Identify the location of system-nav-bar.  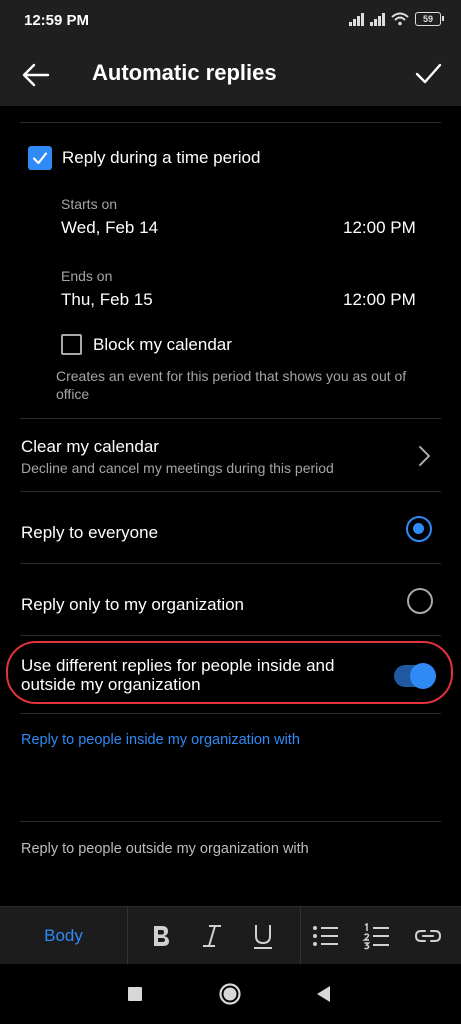
(230, 994).